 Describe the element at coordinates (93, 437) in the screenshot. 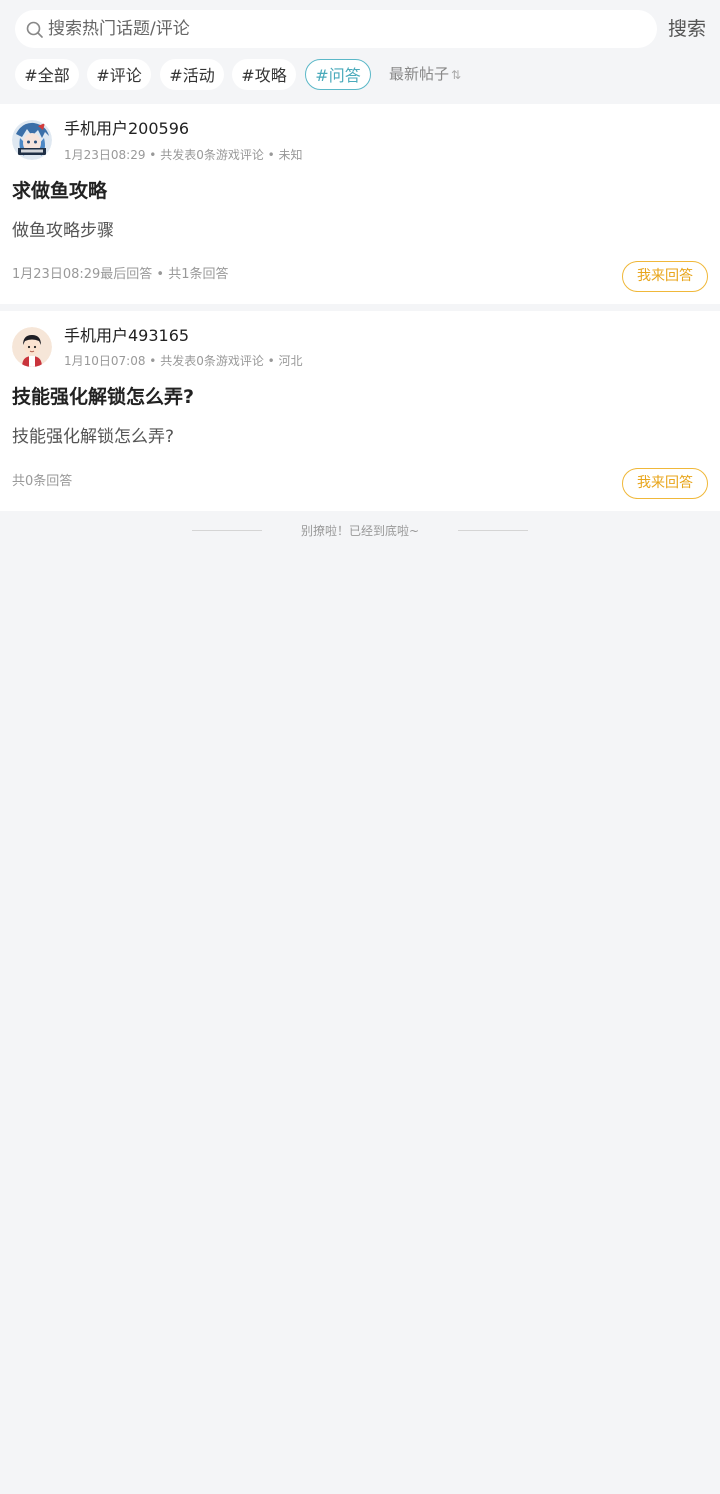

I see `post-body: 技能强化解锁怎么弄?` at that location.